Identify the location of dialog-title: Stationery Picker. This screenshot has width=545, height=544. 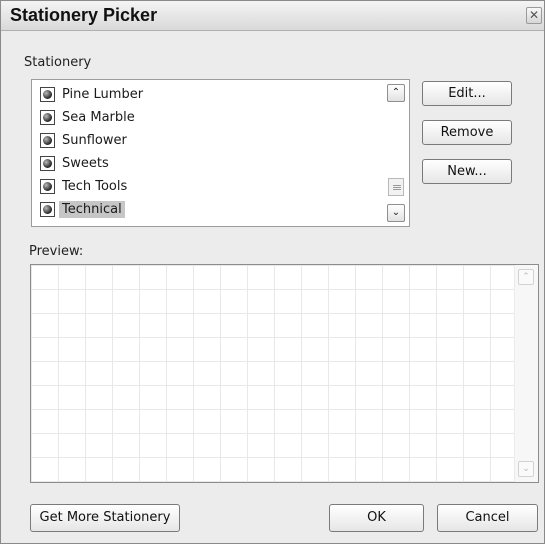
(84, 15).